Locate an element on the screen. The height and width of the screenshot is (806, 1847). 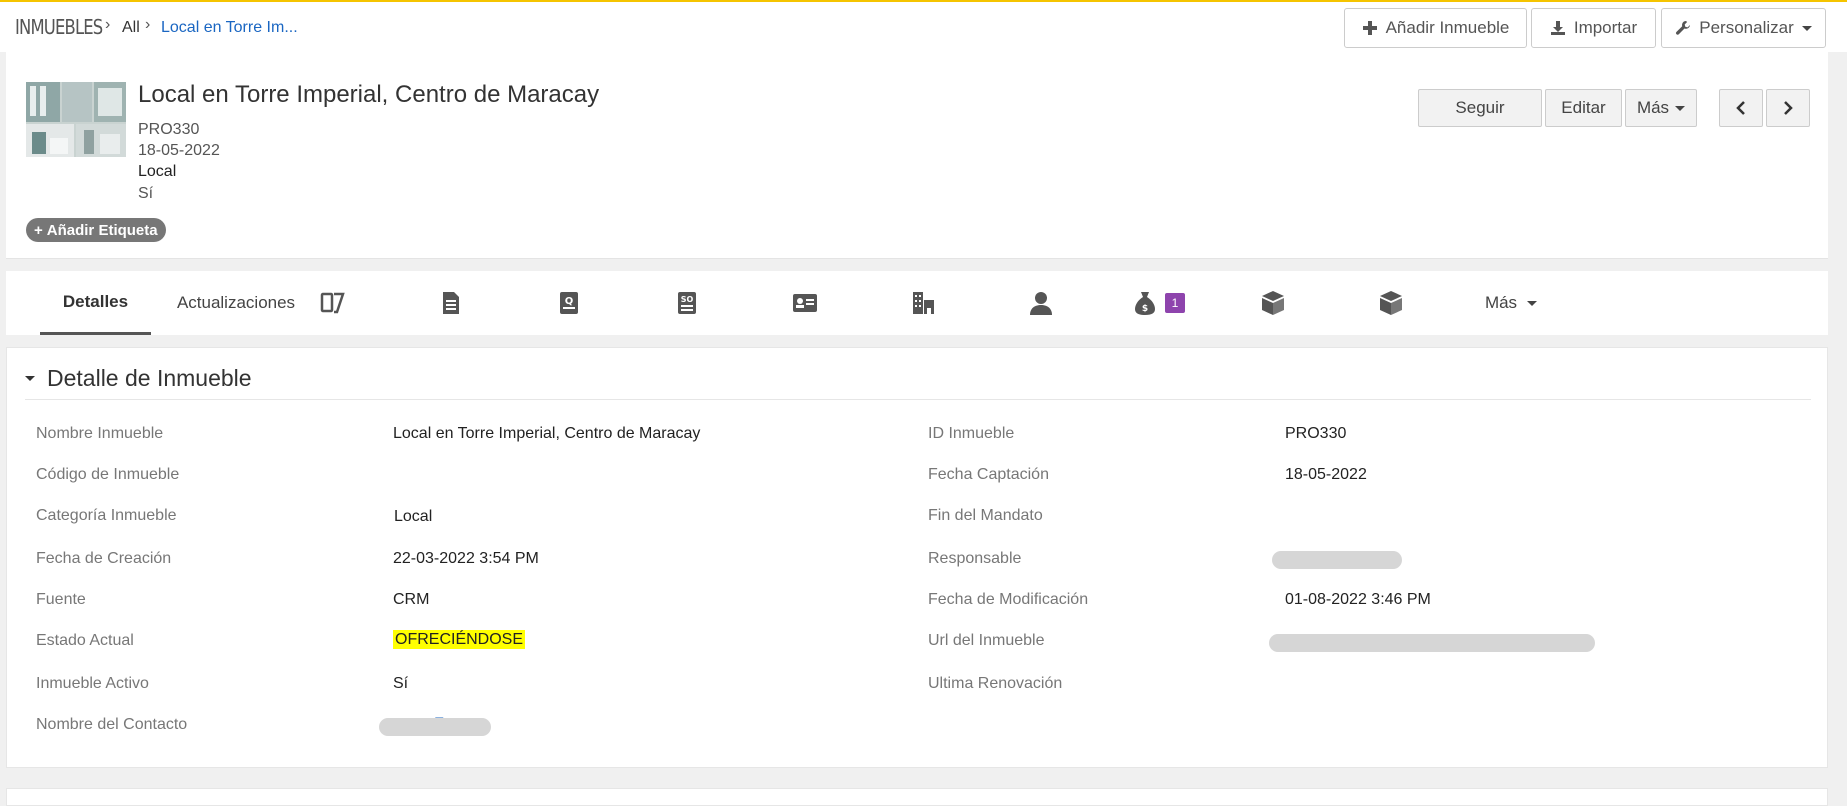
field-label: Fuente is located at coordinates (61, 599).